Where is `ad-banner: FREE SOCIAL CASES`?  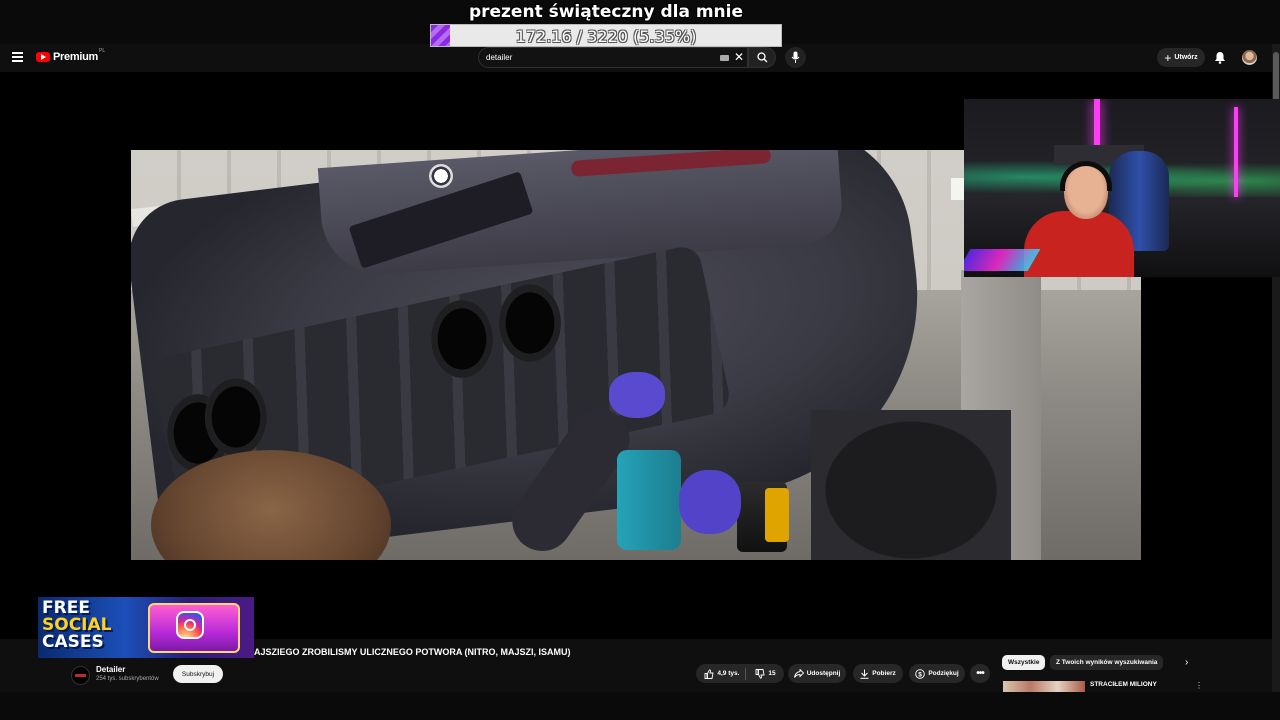 ad-banner: FREE SOCIAL CASES is located at coordinates (146, 627).